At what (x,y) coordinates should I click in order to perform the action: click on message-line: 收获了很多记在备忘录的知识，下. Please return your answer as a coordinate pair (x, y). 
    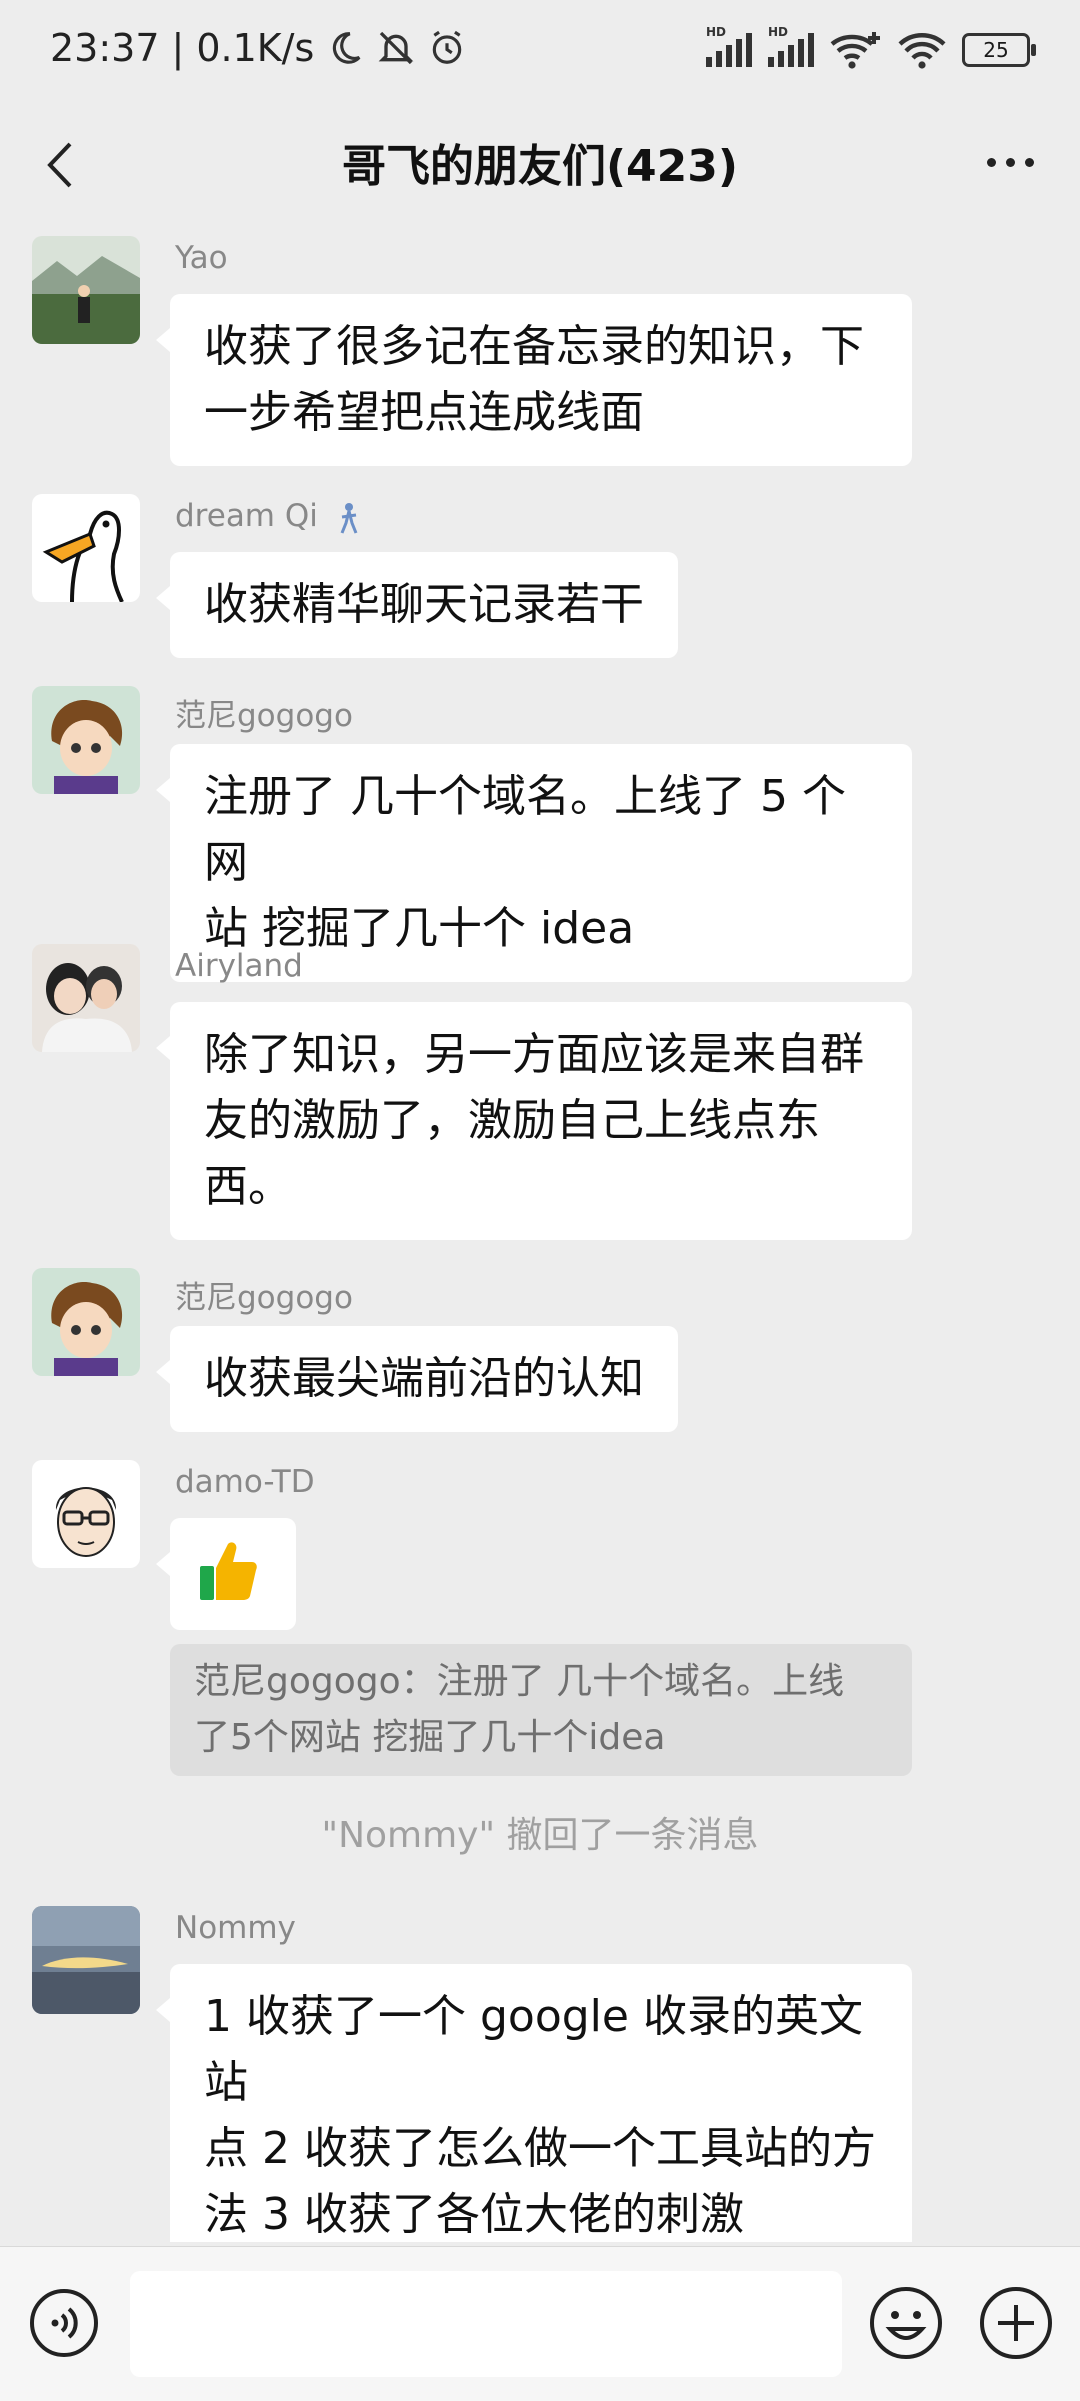
    Looking at the image, I should click on (534, 346).